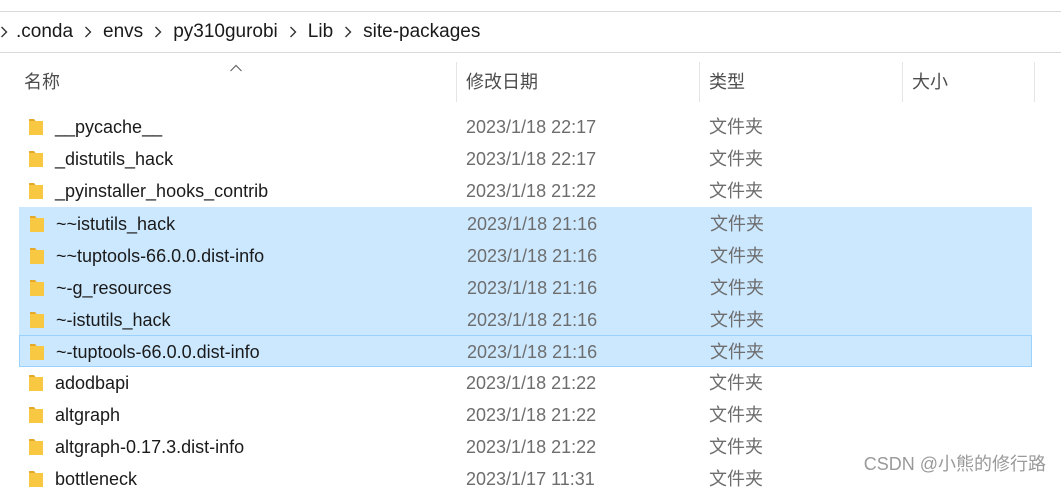  I want to click on list-item: _distutils_hack 2023/1/18 22:17 文件夹, so click(525, 159).